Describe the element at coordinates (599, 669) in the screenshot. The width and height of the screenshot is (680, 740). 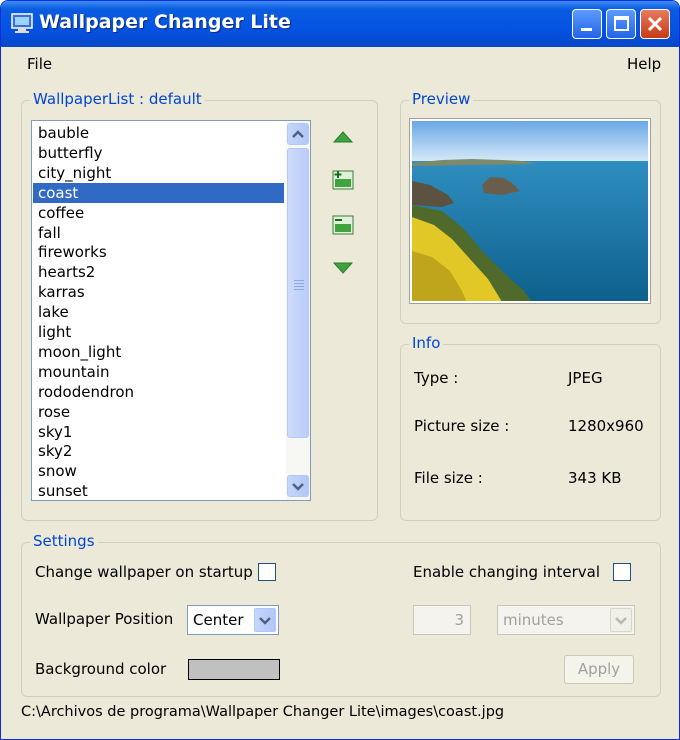
I see `apply-button: Apply` at that location.